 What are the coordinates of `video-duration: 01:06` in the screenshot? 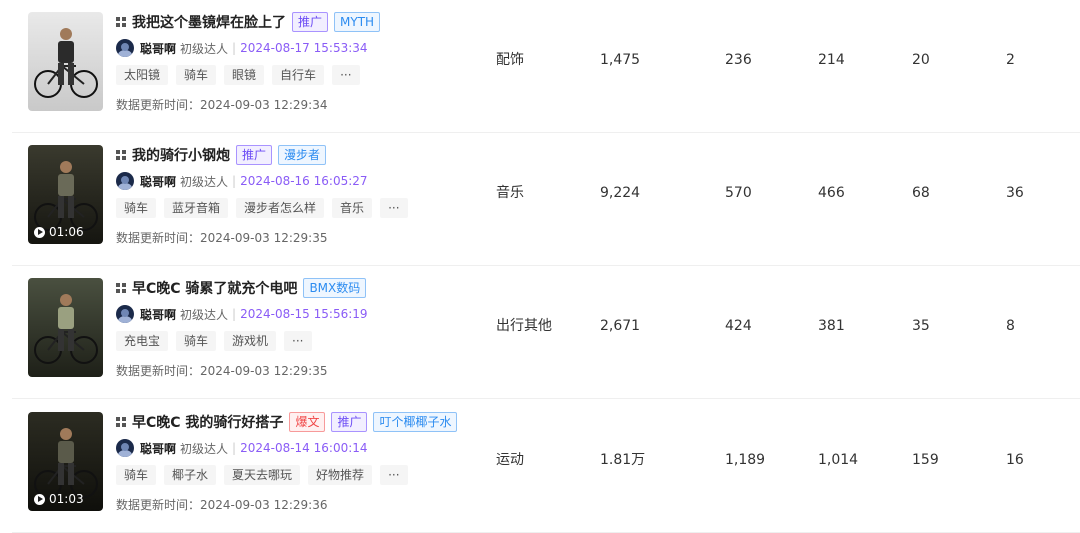 It's located at (59, 232).